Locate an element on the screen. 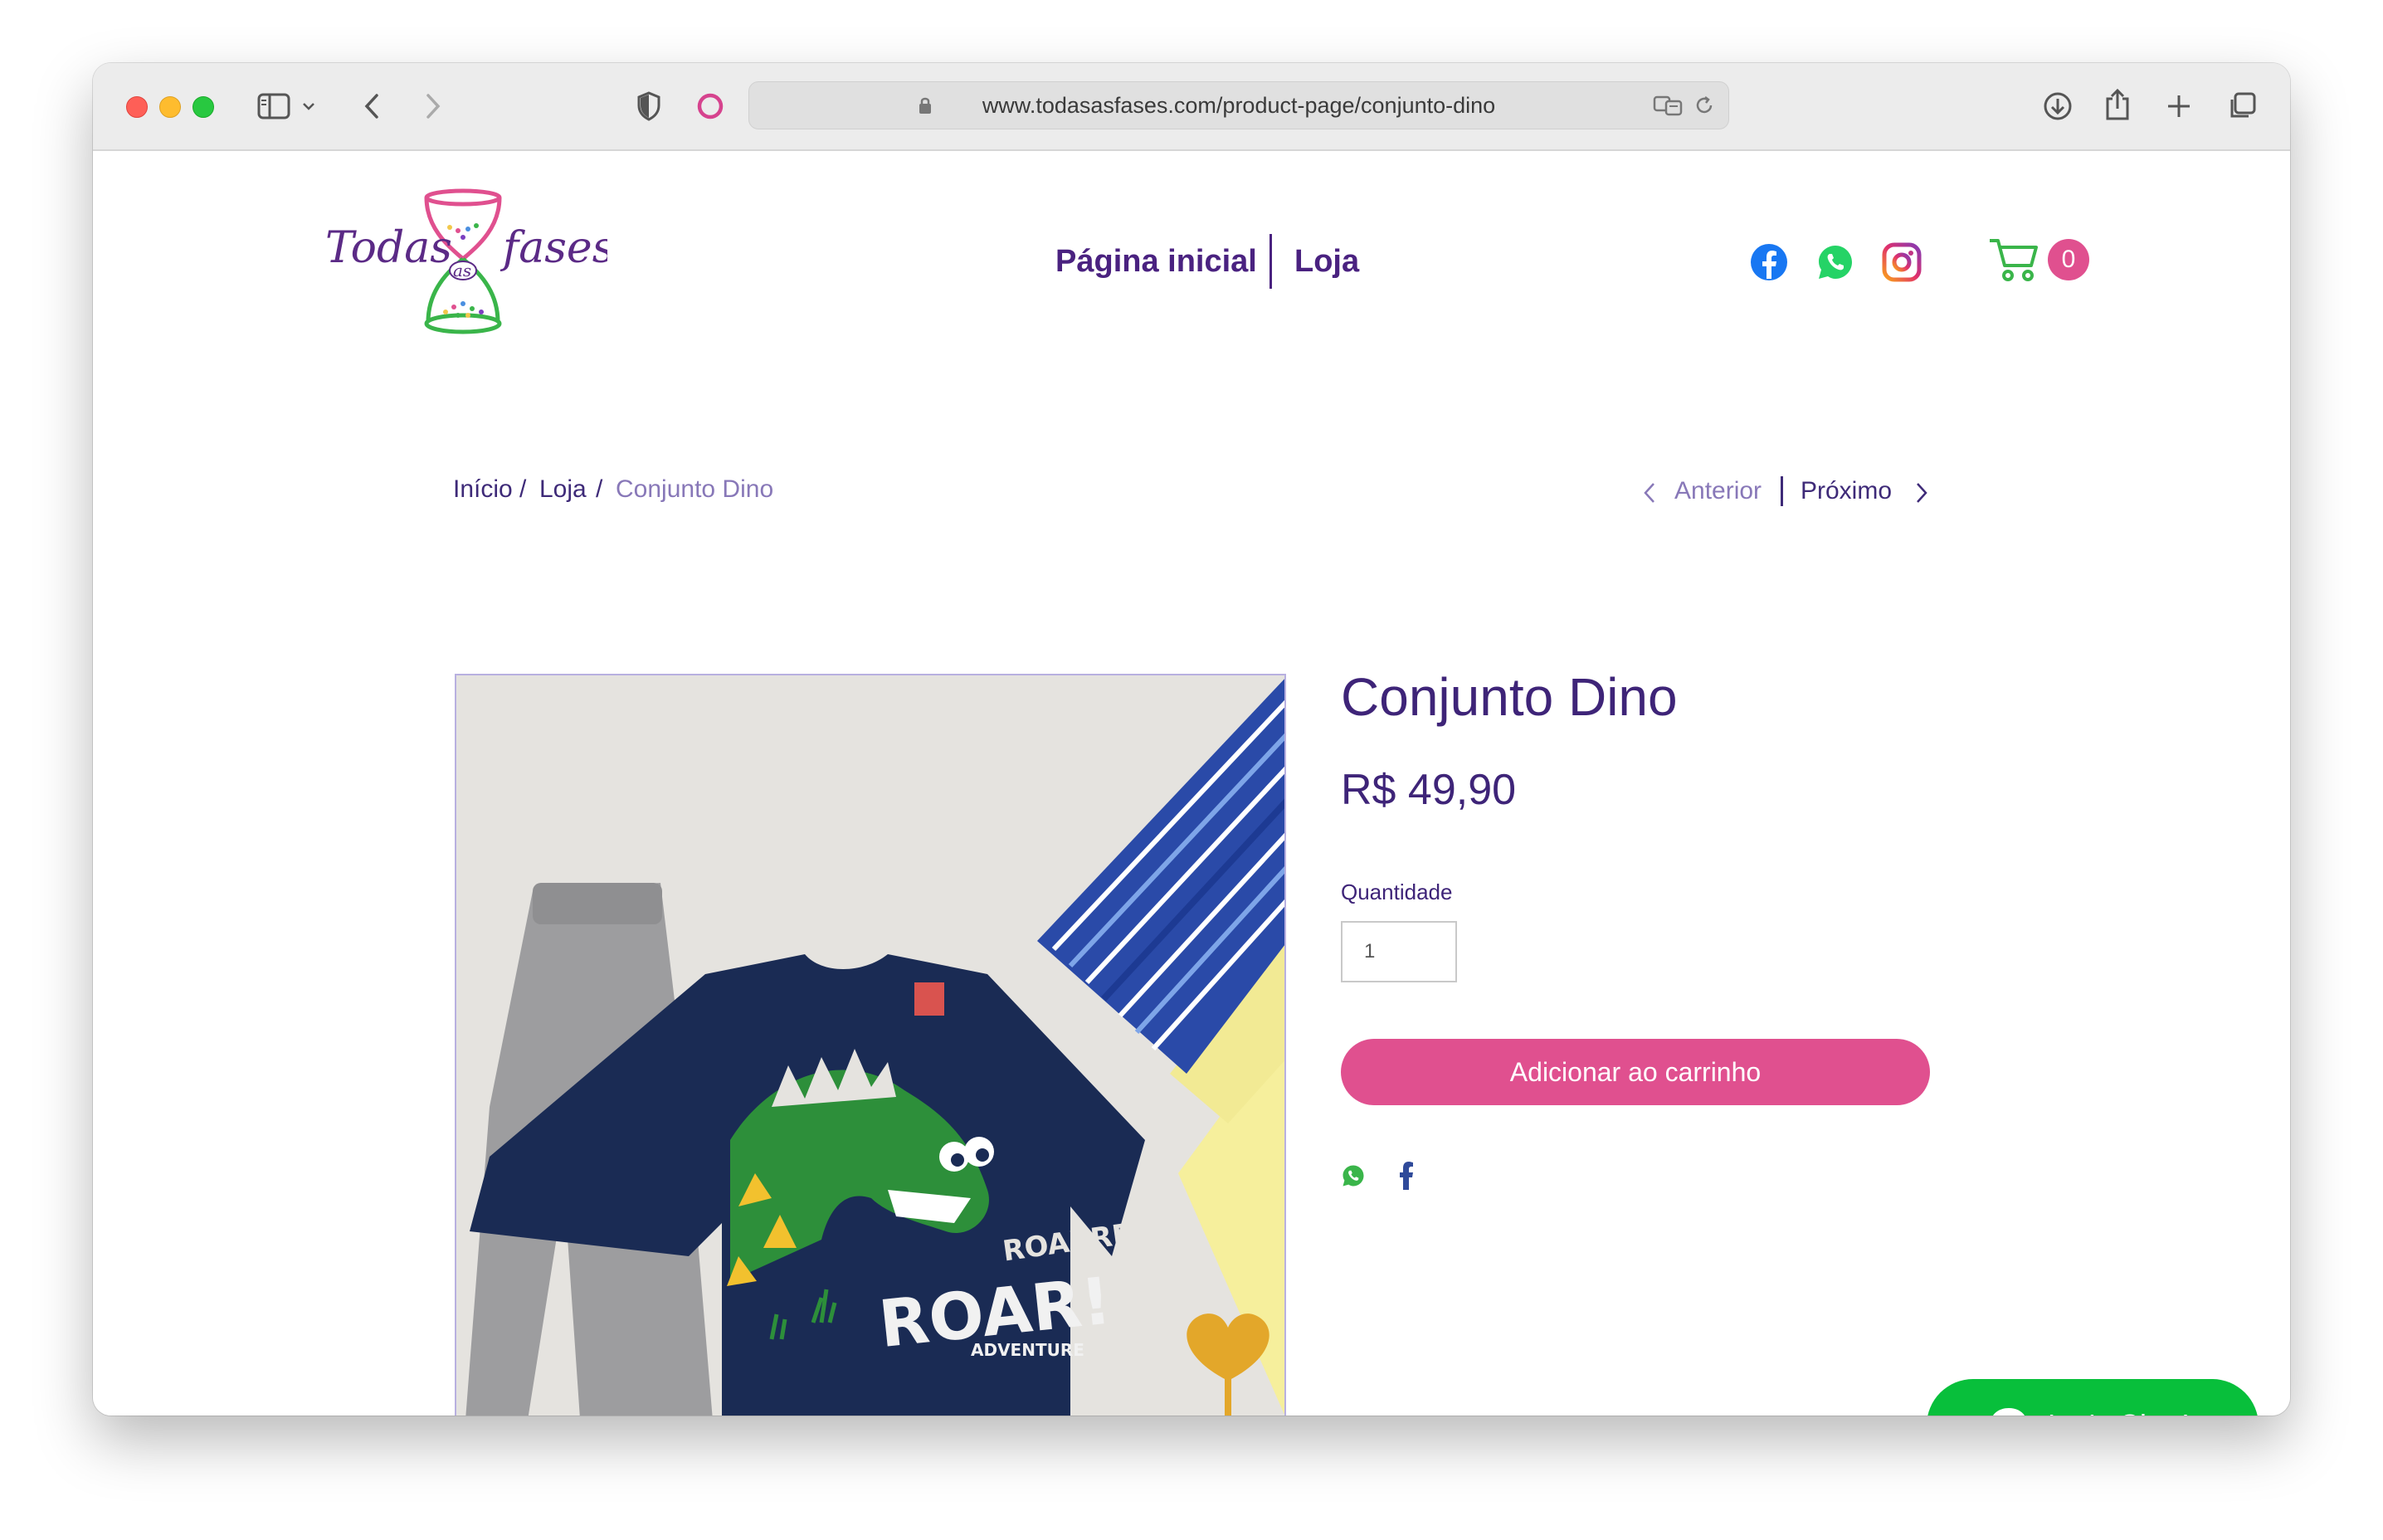  svg-text: fases is located at coordinates (553, 248).